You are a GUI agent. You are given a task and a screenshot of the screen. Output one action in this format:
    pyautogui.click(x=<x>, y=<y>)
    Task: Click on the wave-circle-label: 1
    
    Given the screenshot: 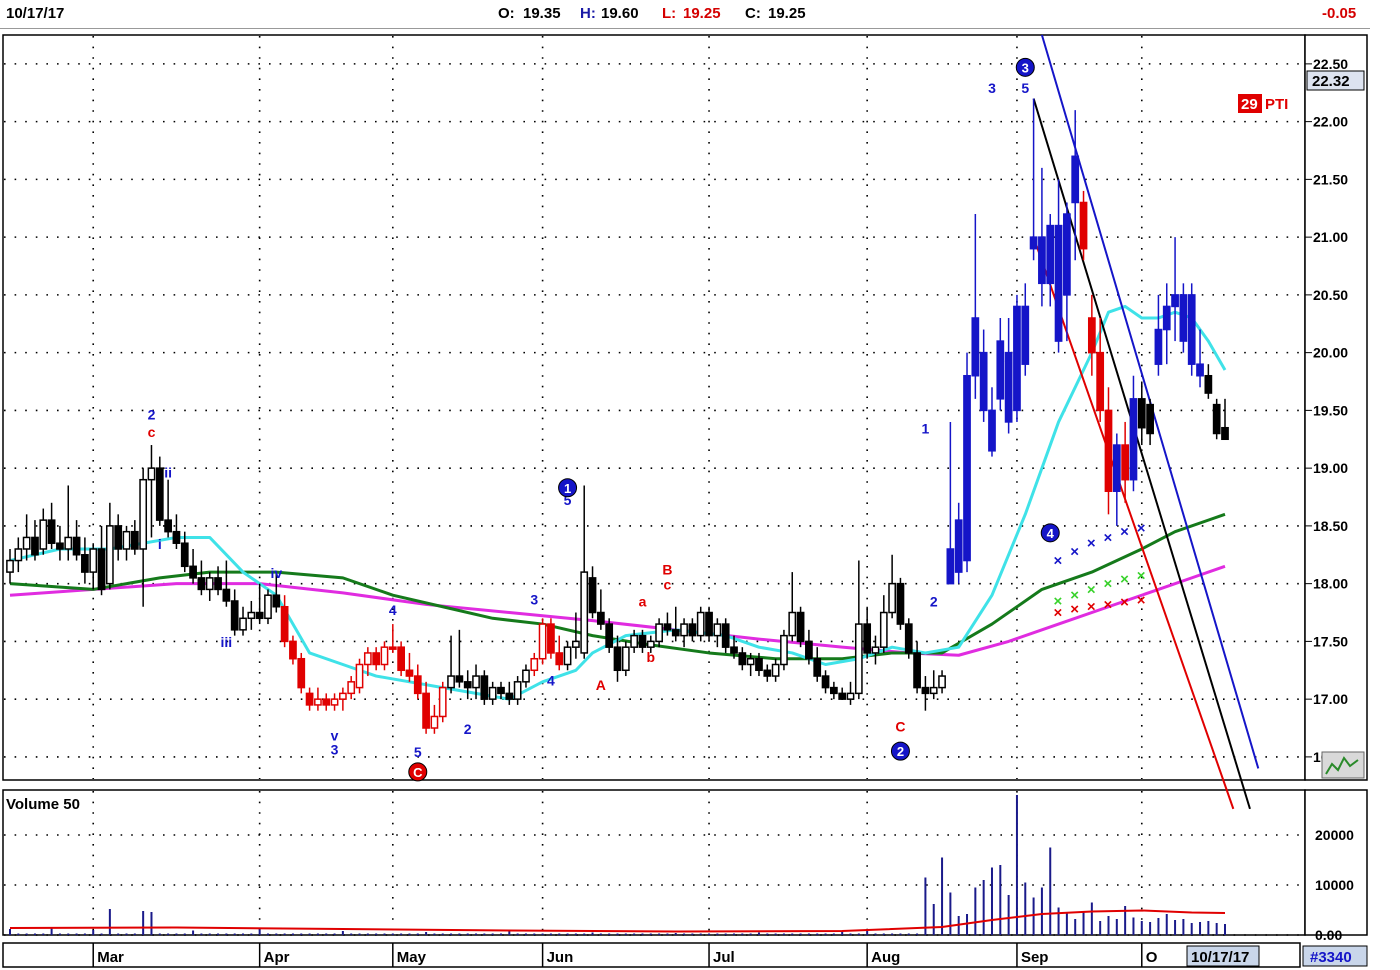 What is the action you would take?
    pyautogui.click(x=567, y=488)
    